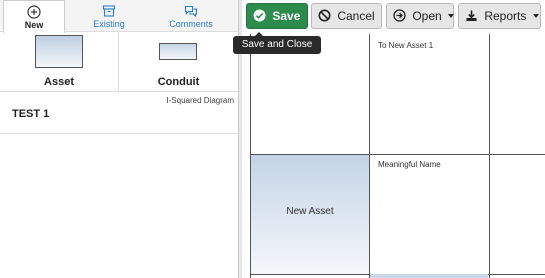  I want to click on comments-icon, so click(191, 11).